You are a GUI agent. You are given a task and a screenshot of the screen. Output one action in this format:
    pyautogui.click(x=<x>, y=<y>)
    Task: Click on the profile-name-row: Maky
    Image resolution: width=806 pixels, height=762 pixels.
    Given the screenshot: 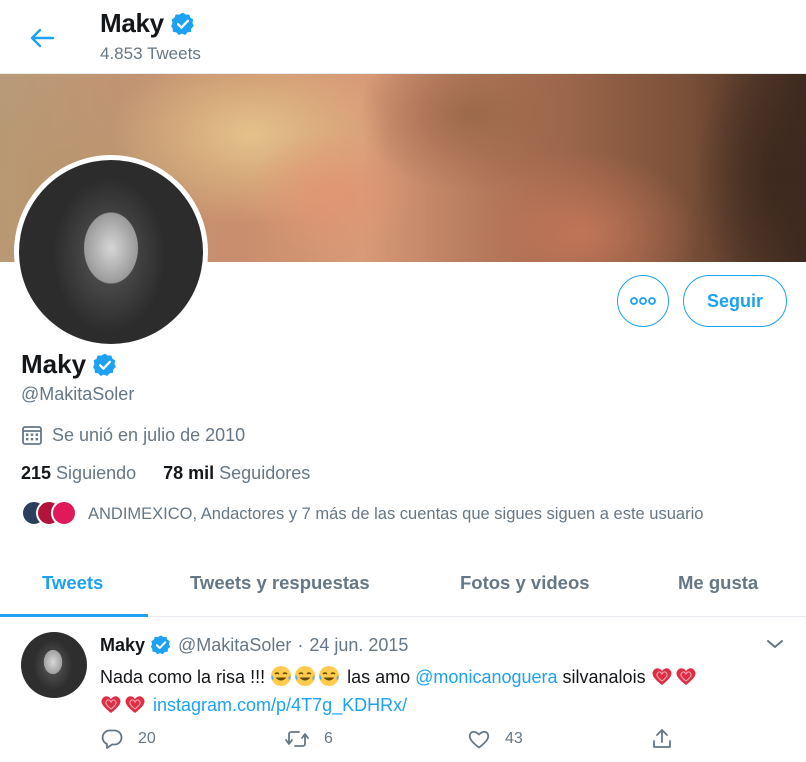 What is the action you would take?
    pyautogui.click(x=69, y=364)
    